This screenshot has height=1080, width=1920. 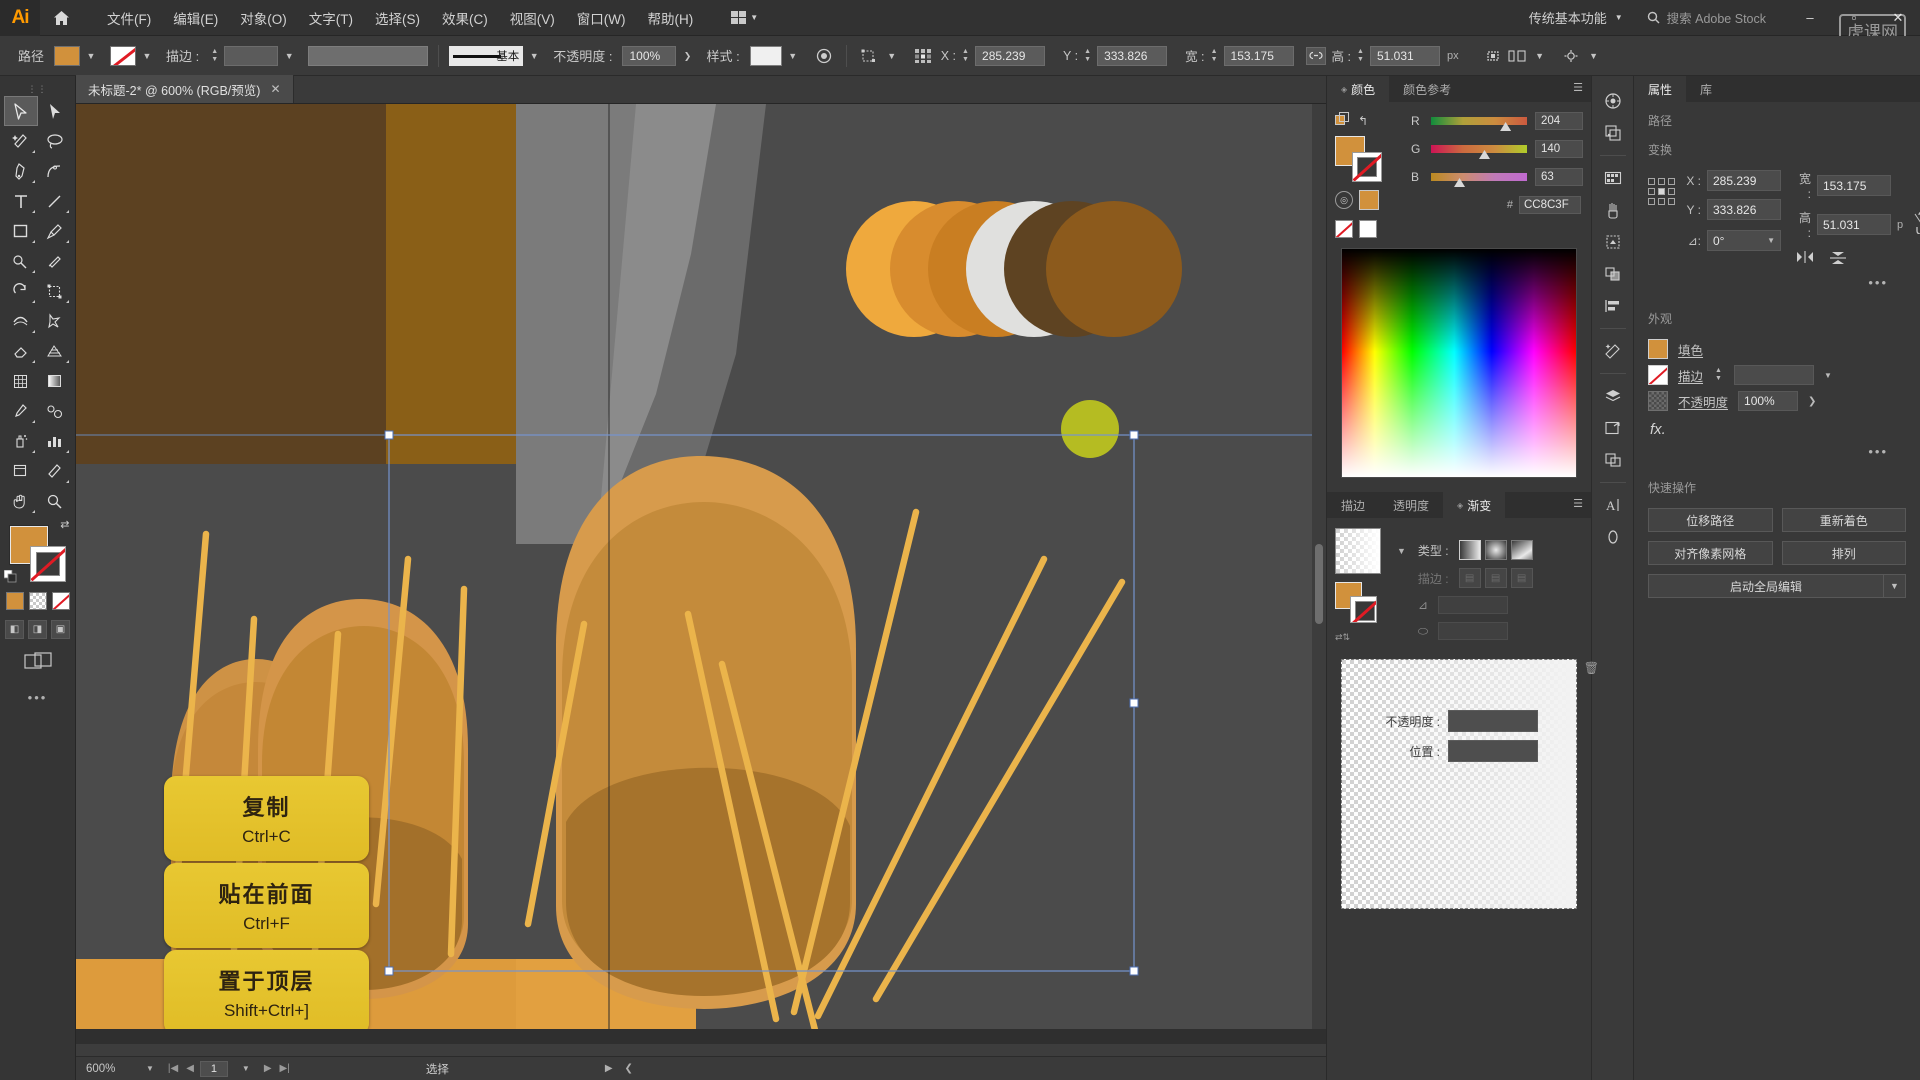 I want to click on reference-point-selector, so click(x=1661, y=191).